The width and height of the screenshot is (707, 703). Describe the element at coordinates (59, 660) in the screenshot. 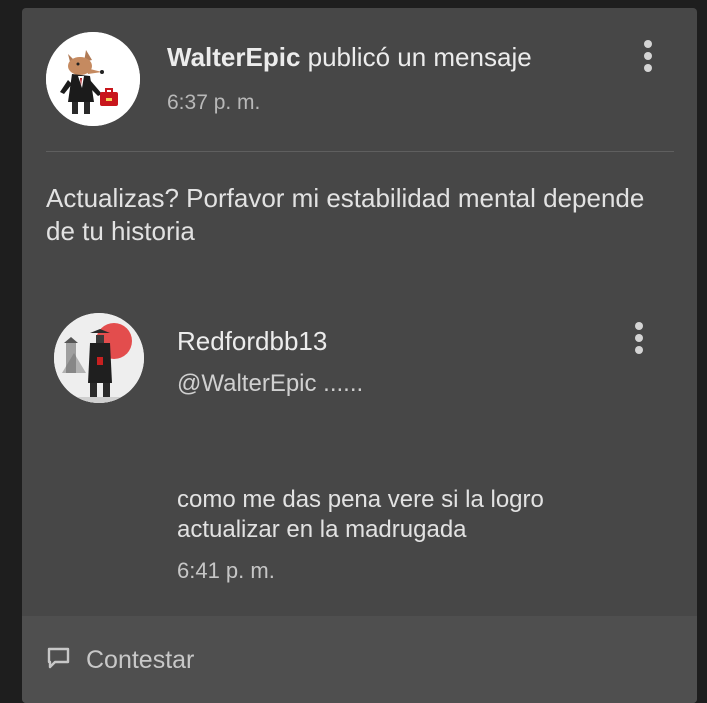

I see `comment-icon` at that location.